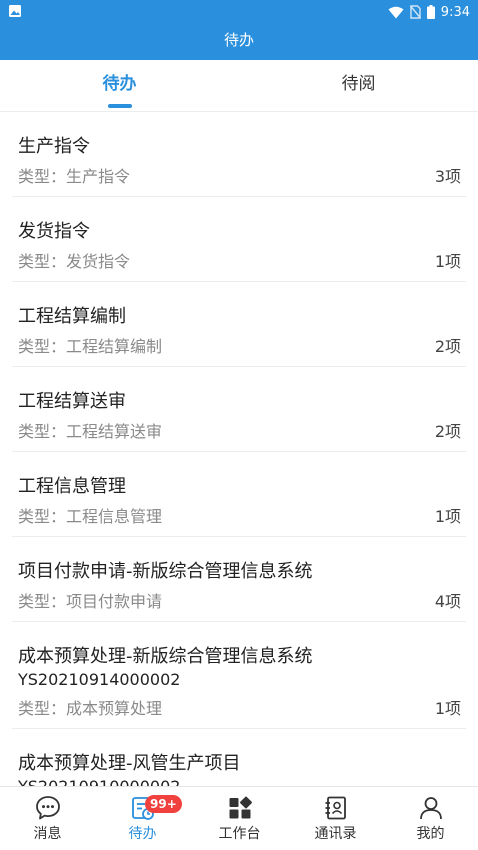 The width and height of the screenshot is (478, 850). I want to click on item-title: 工程信息管理, so click(72, 486).